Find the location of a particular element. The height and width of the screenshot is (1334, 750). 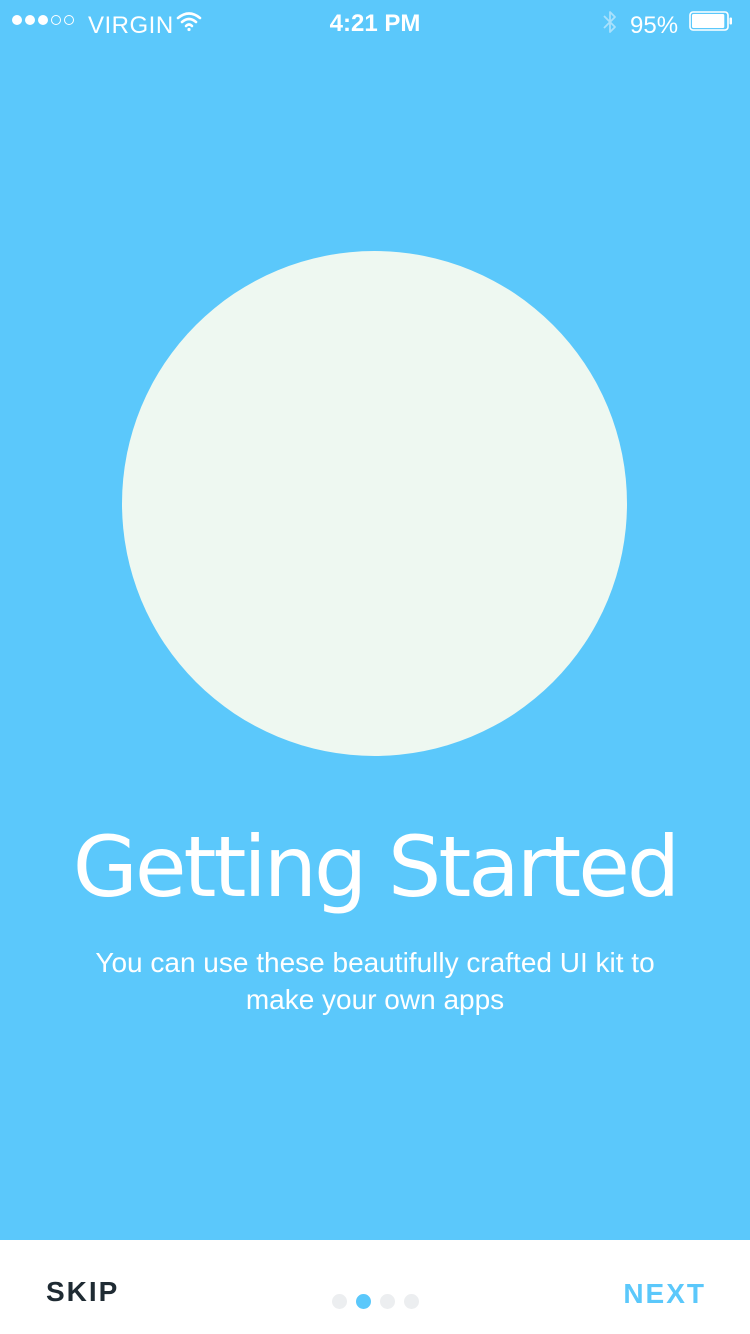

skip-button: SKIP is located at coordinates (82, 1292).